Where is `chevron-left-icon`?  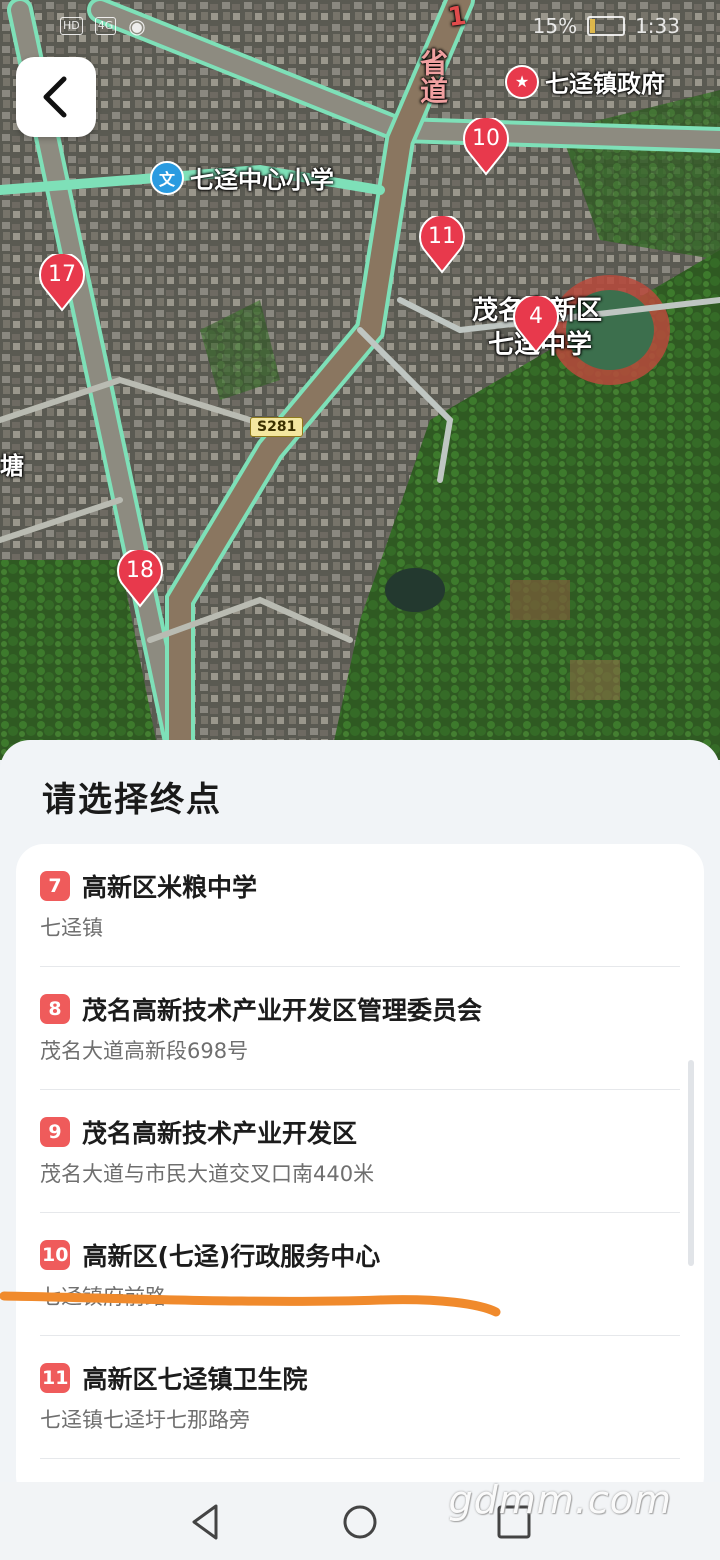
chevron-left-icon is located at coordinates (55, 97).